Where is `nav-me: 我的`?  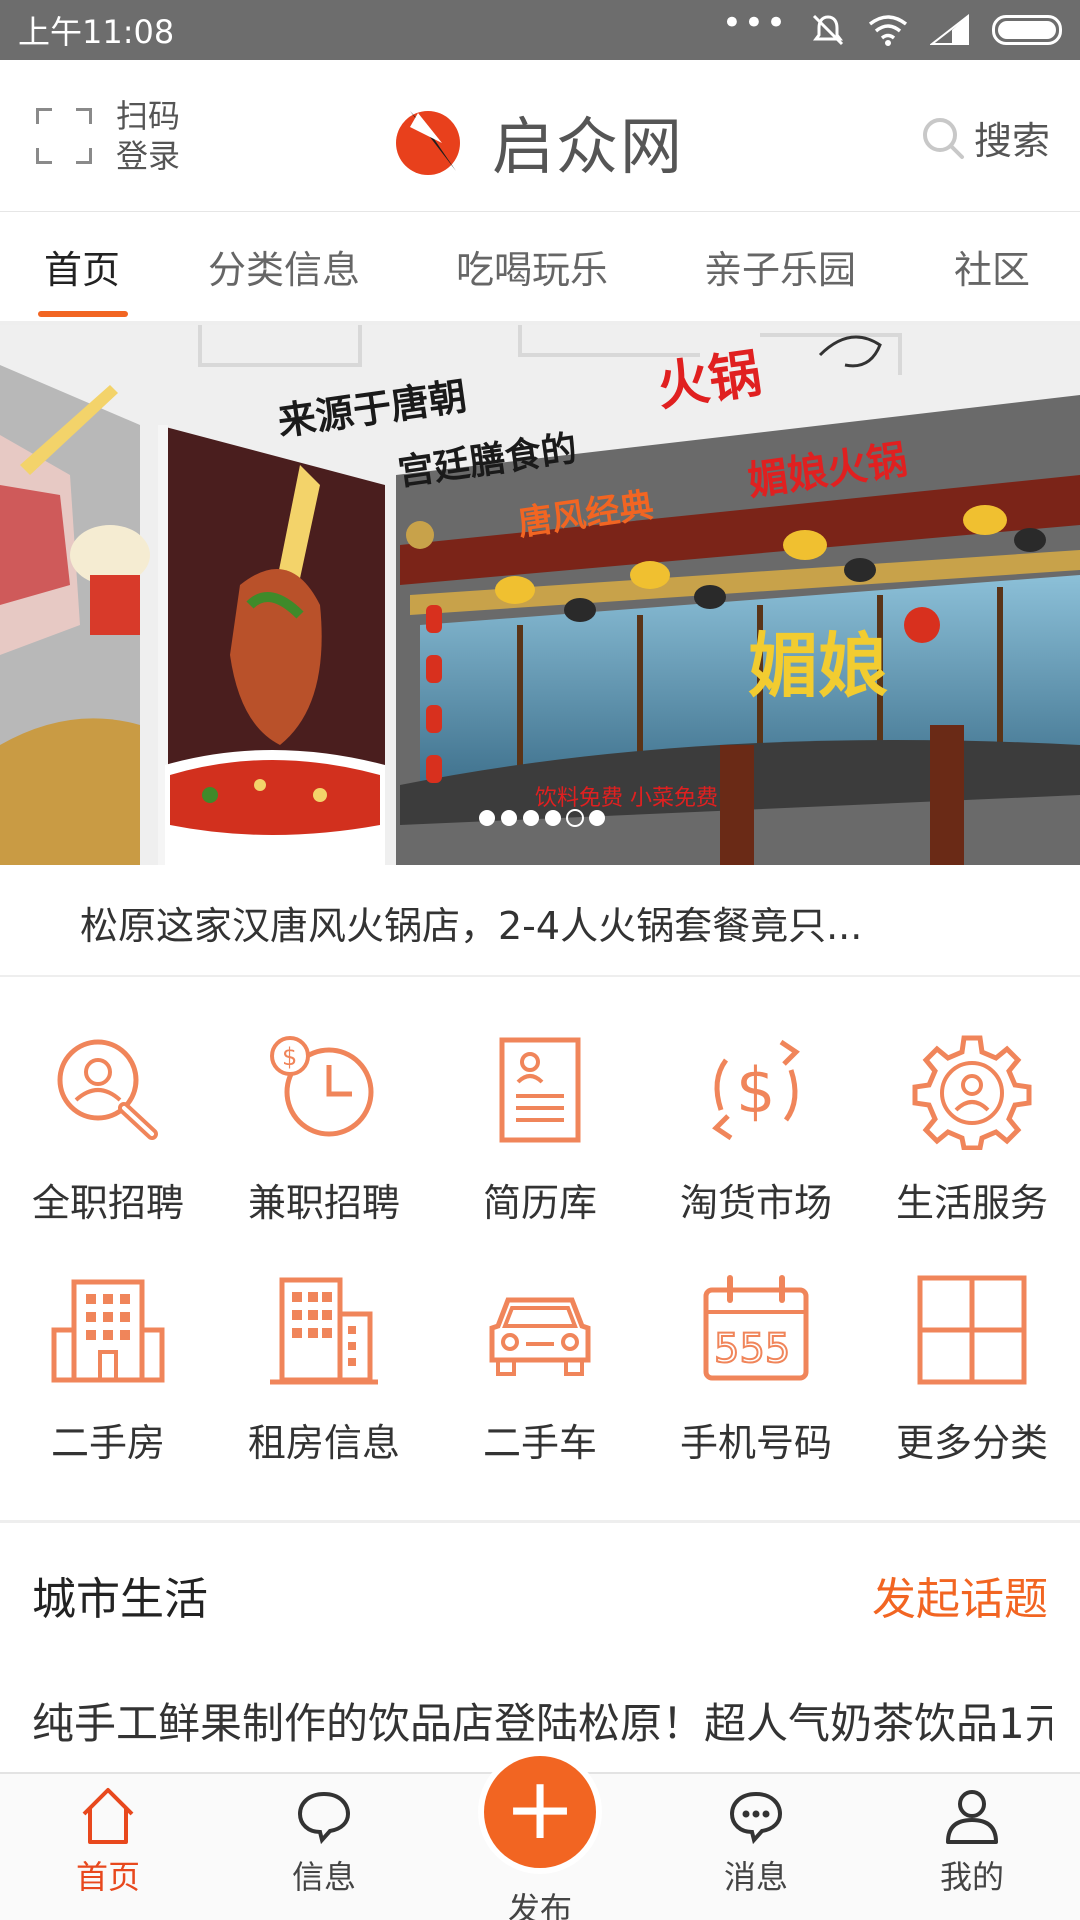 nav-me: 我的 is located at coordinates (972, 1841).